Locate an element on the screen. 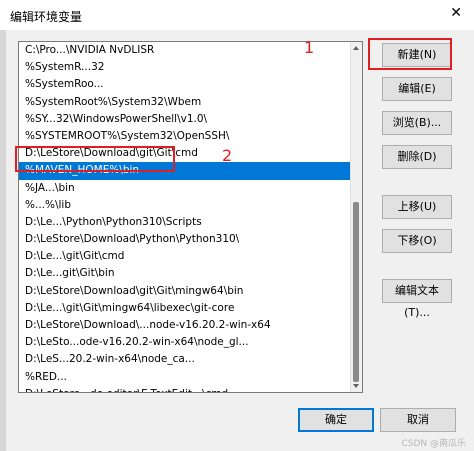 Image resolution: width=474 pixels, height=451 pixels. path-row: D:\LeStore...de editor\E-TextEdit...\cmd is located at coordinates (184, 389).